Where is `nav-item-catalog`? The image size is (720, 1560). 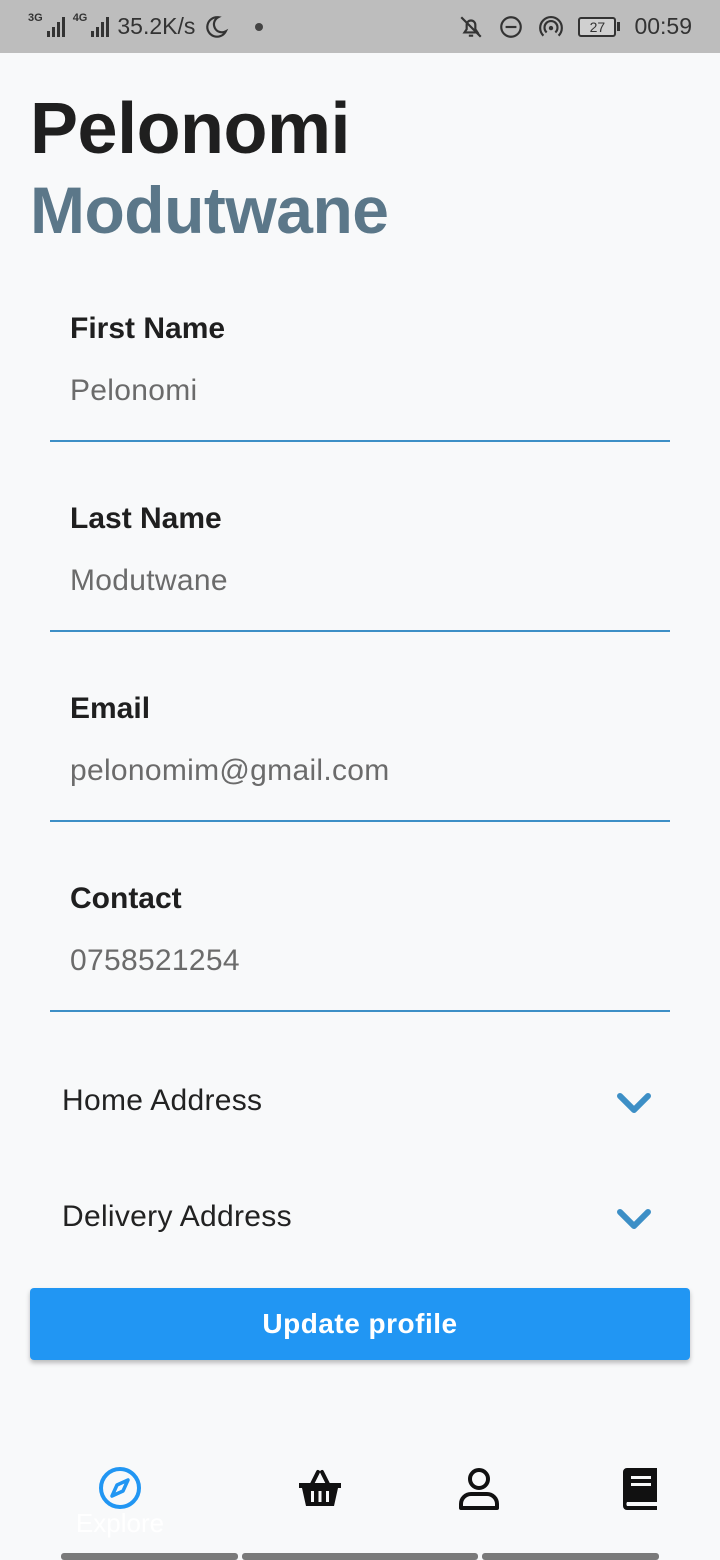
nav-item-catalog is located at coordinates (639, 1500).